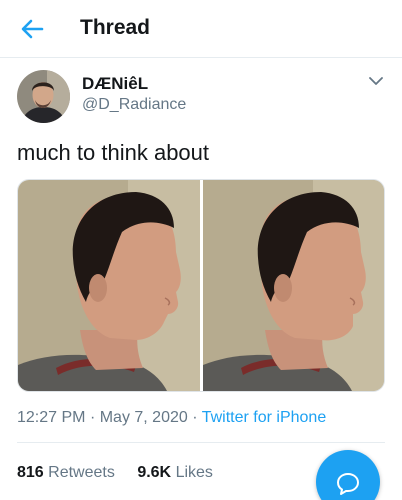 The width and height of the screenshot is (402, 500). What do you see at coordinates (144, 417) in the screenshot?
I see `tweet-date: May 7, 2020` at bounding box center [144, 417].